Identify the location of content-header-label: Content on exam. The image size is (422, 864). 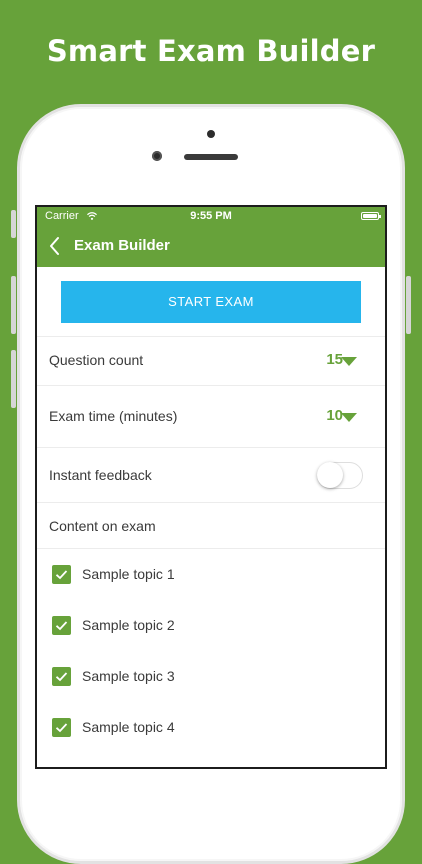
(102, 526).